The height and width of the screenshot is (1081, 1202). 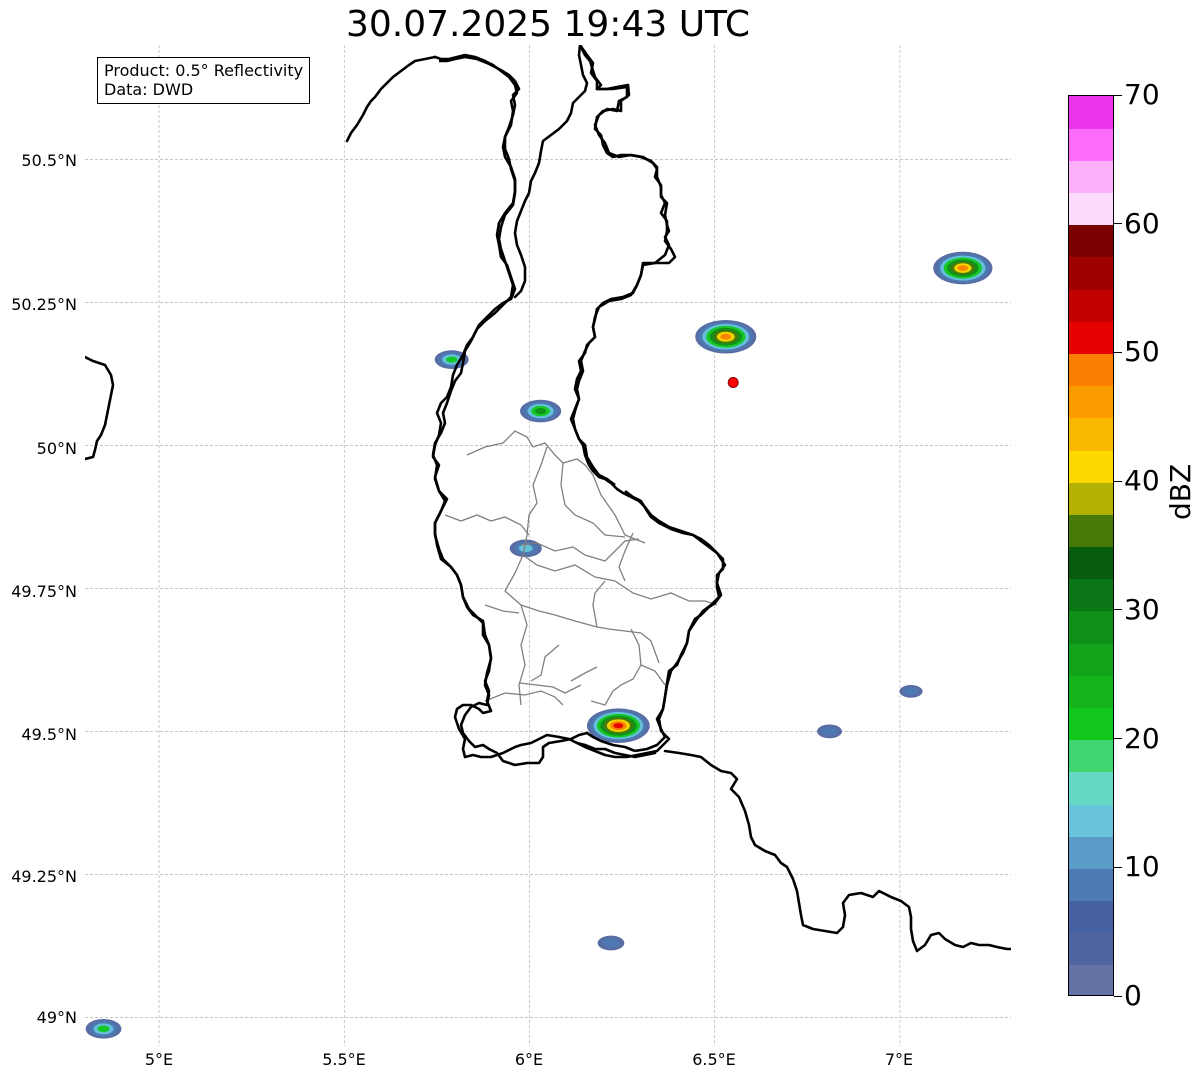 What do you see at coordinates (1142, 738) in the screenshot?
I see `colorbar-tick-label-20: 20` at bounding box center [1142, 738].